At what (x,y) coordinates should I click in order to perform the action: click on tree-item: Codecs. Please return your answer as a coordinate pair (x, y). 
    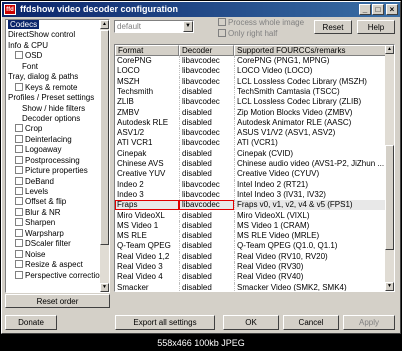
    Looking at the image, I should click on (54, 25).